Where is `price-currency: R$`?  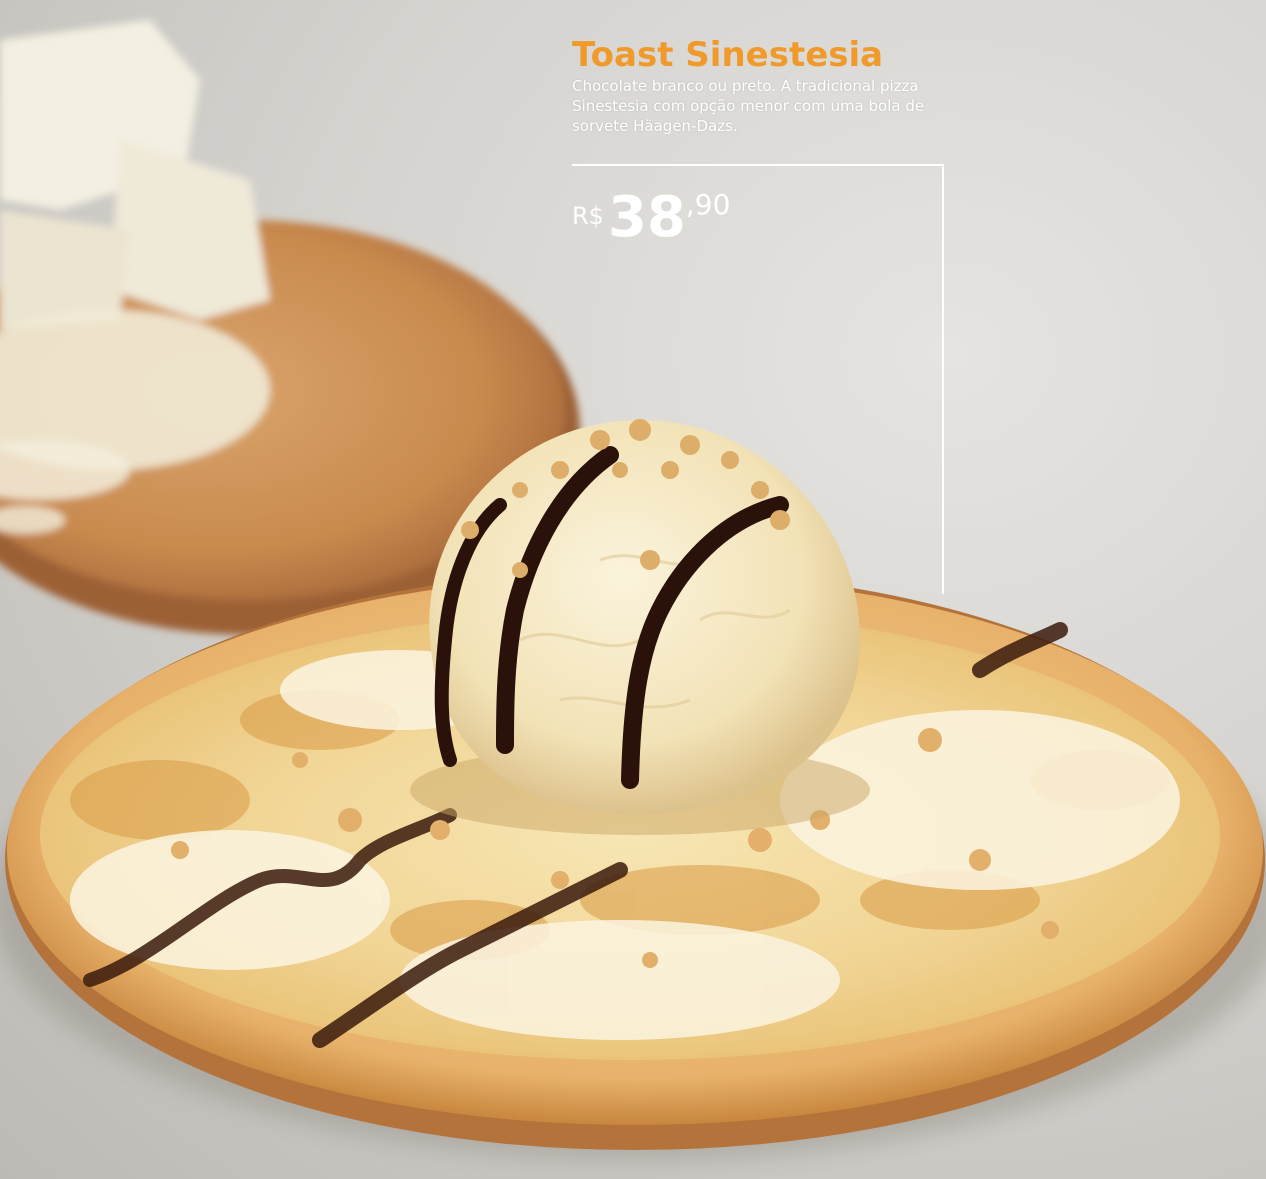
price-currency: R$ is located at coordinates (588, 216).